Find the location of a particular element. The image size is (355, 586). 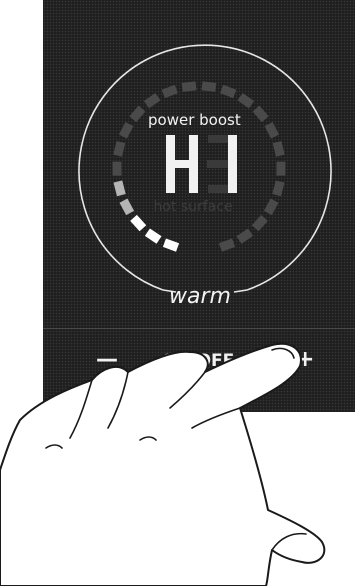

plus-label: + is located at coordinates (305, 359).